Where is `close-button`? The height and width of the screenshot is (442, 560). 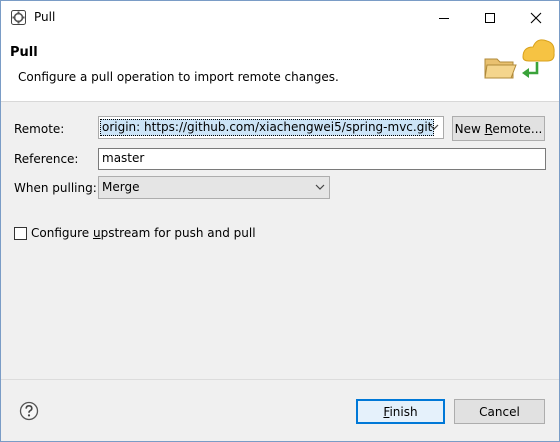
close-button is located at coordinates (536, 18).